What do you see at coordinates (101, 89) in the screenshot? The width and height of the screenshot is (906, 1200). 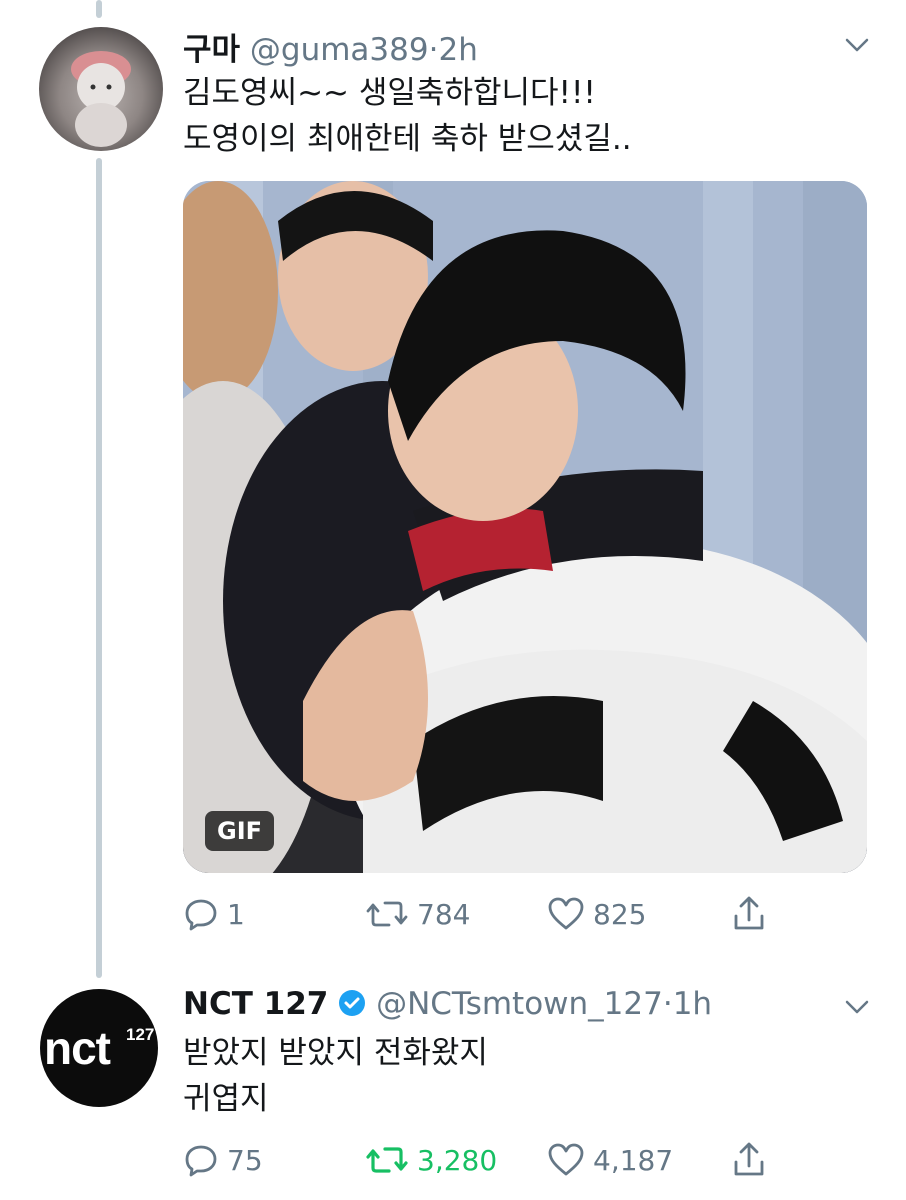 I see `avatar` at bounding box center [101, 89].